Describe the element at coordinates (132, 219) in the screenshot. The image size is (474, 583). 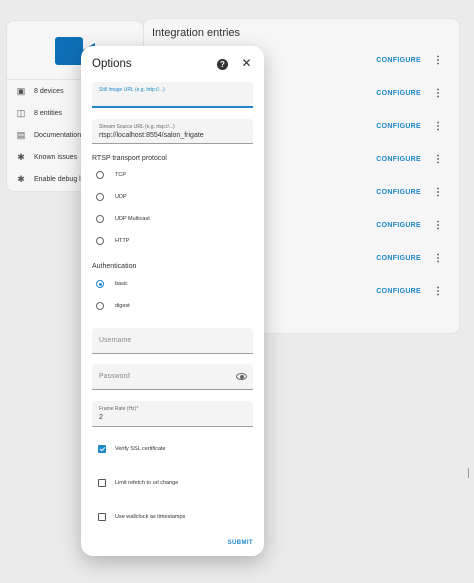
I see `radio-label: UDP Multicast` at that location.